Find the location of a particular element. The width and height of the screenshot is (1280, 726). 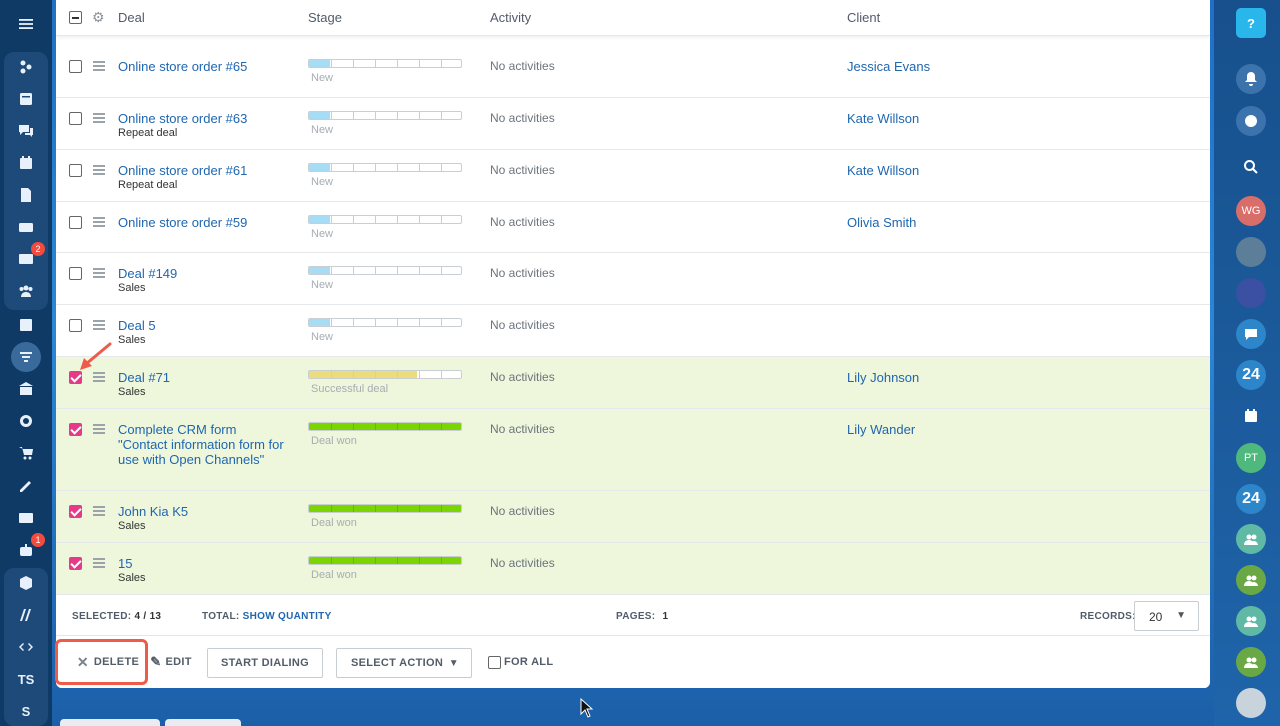

deal-title-link: Online store order #63 is located at coordinates (203, 118).